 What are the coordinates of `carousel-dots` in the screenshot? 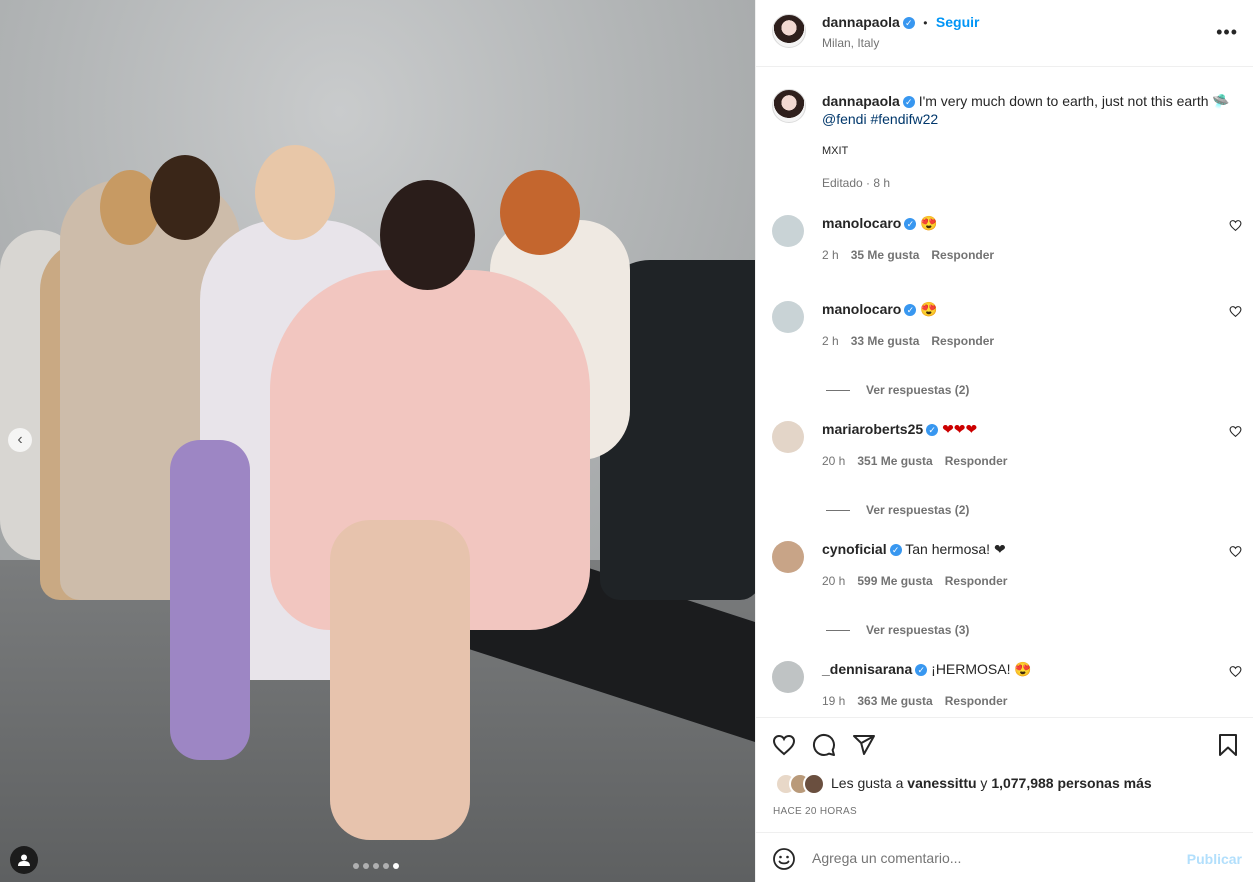 It's located at (376, 866).